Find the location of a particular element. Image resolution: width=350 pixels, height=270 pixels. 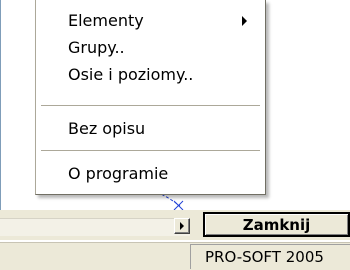

chevron-right-icon is located at coordinates (244, 21).